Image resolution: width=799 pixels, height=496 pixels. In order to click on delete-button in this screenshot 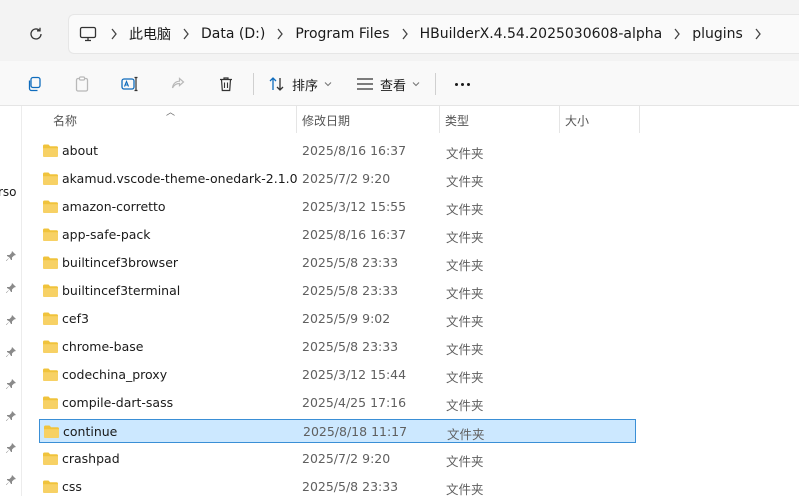, I will do `click(226, 84)`.